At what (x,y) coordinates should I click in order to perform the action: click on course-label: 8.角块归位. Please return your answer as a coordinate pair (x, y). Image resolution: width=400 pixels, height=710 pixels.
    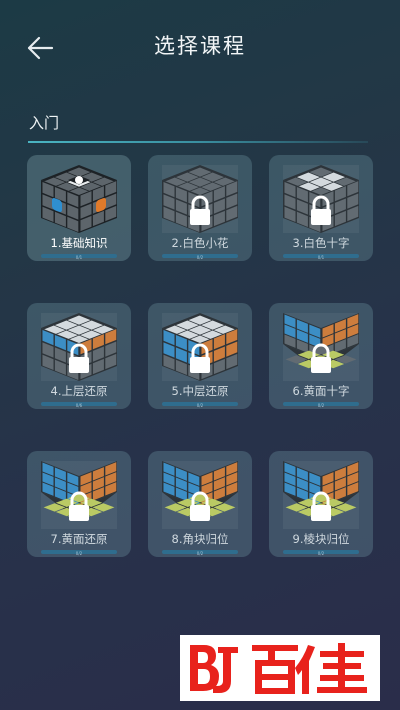
    Looking at the image, I should click on (200, 539).